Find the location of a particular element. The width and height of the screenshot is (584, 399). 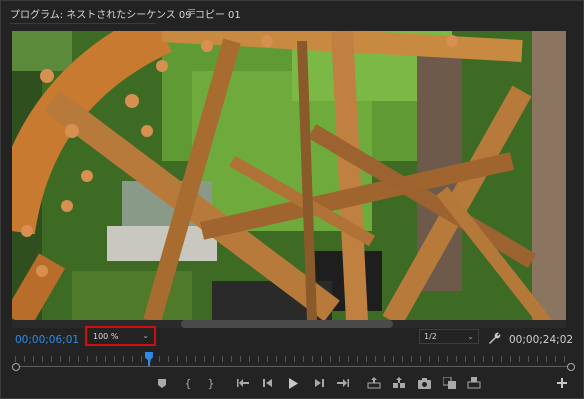

trim-icon is located at coordinates (474, 383).